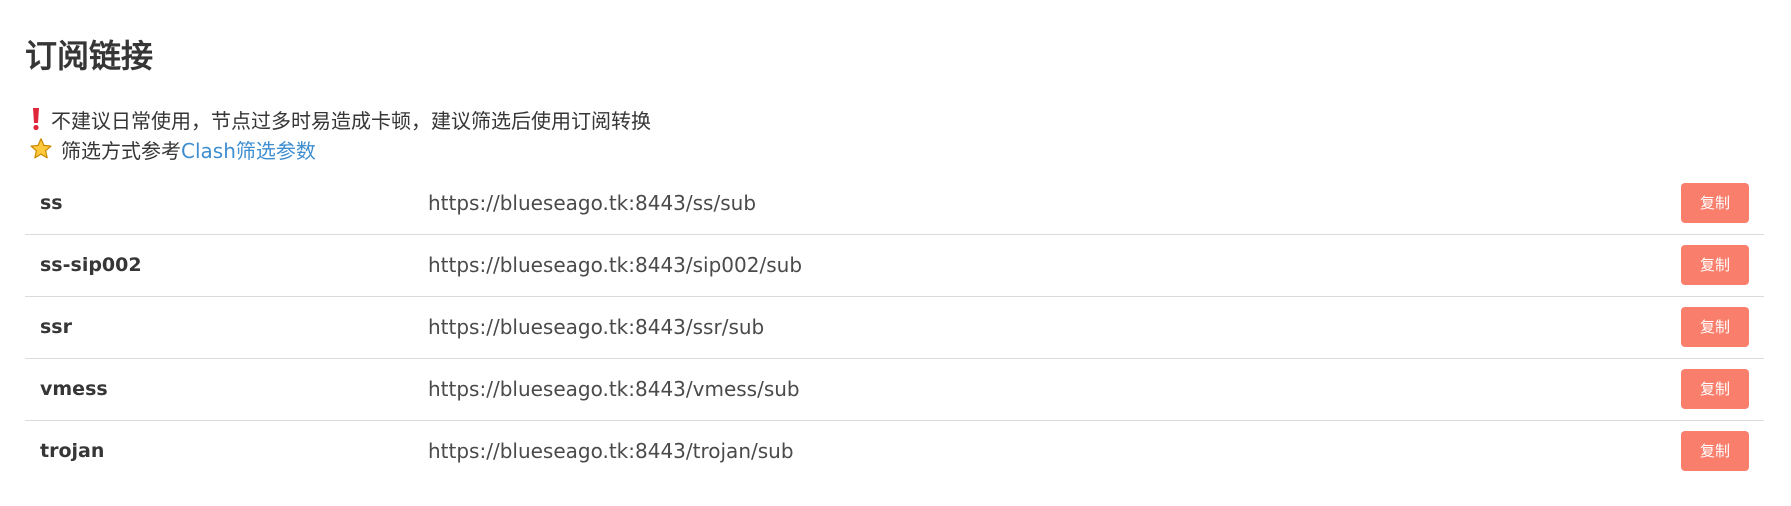 This screenshot has height=506, width=1791. I want to click on warning-text: 不建议日常使用，节点过多时易造成卡顿，建议筛选后使用订阅转换, so click(351, 120).